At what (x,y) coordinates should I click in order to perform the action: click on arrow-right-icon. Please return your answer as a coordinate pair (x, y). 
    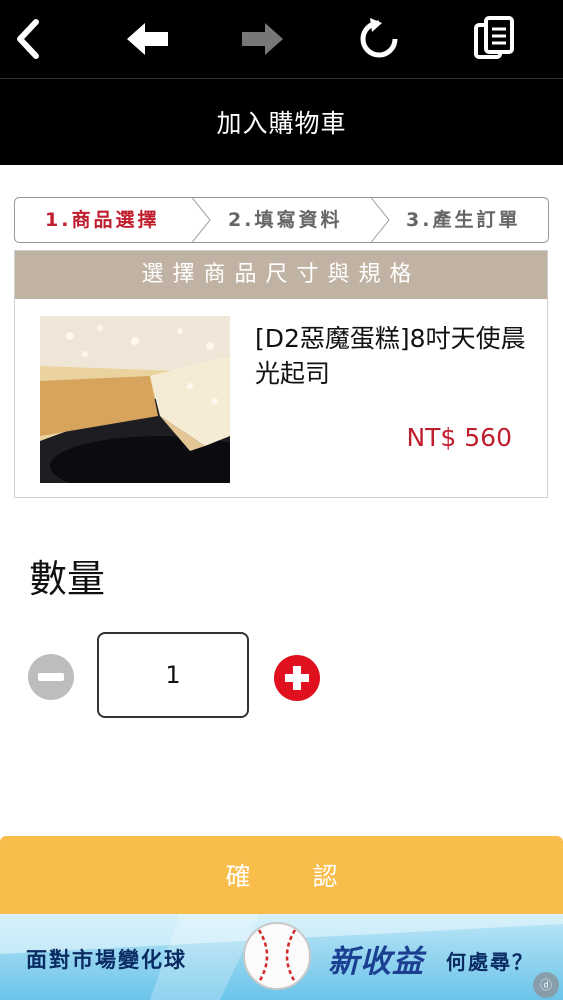
    Looking at the image, I should click on (262, 39).